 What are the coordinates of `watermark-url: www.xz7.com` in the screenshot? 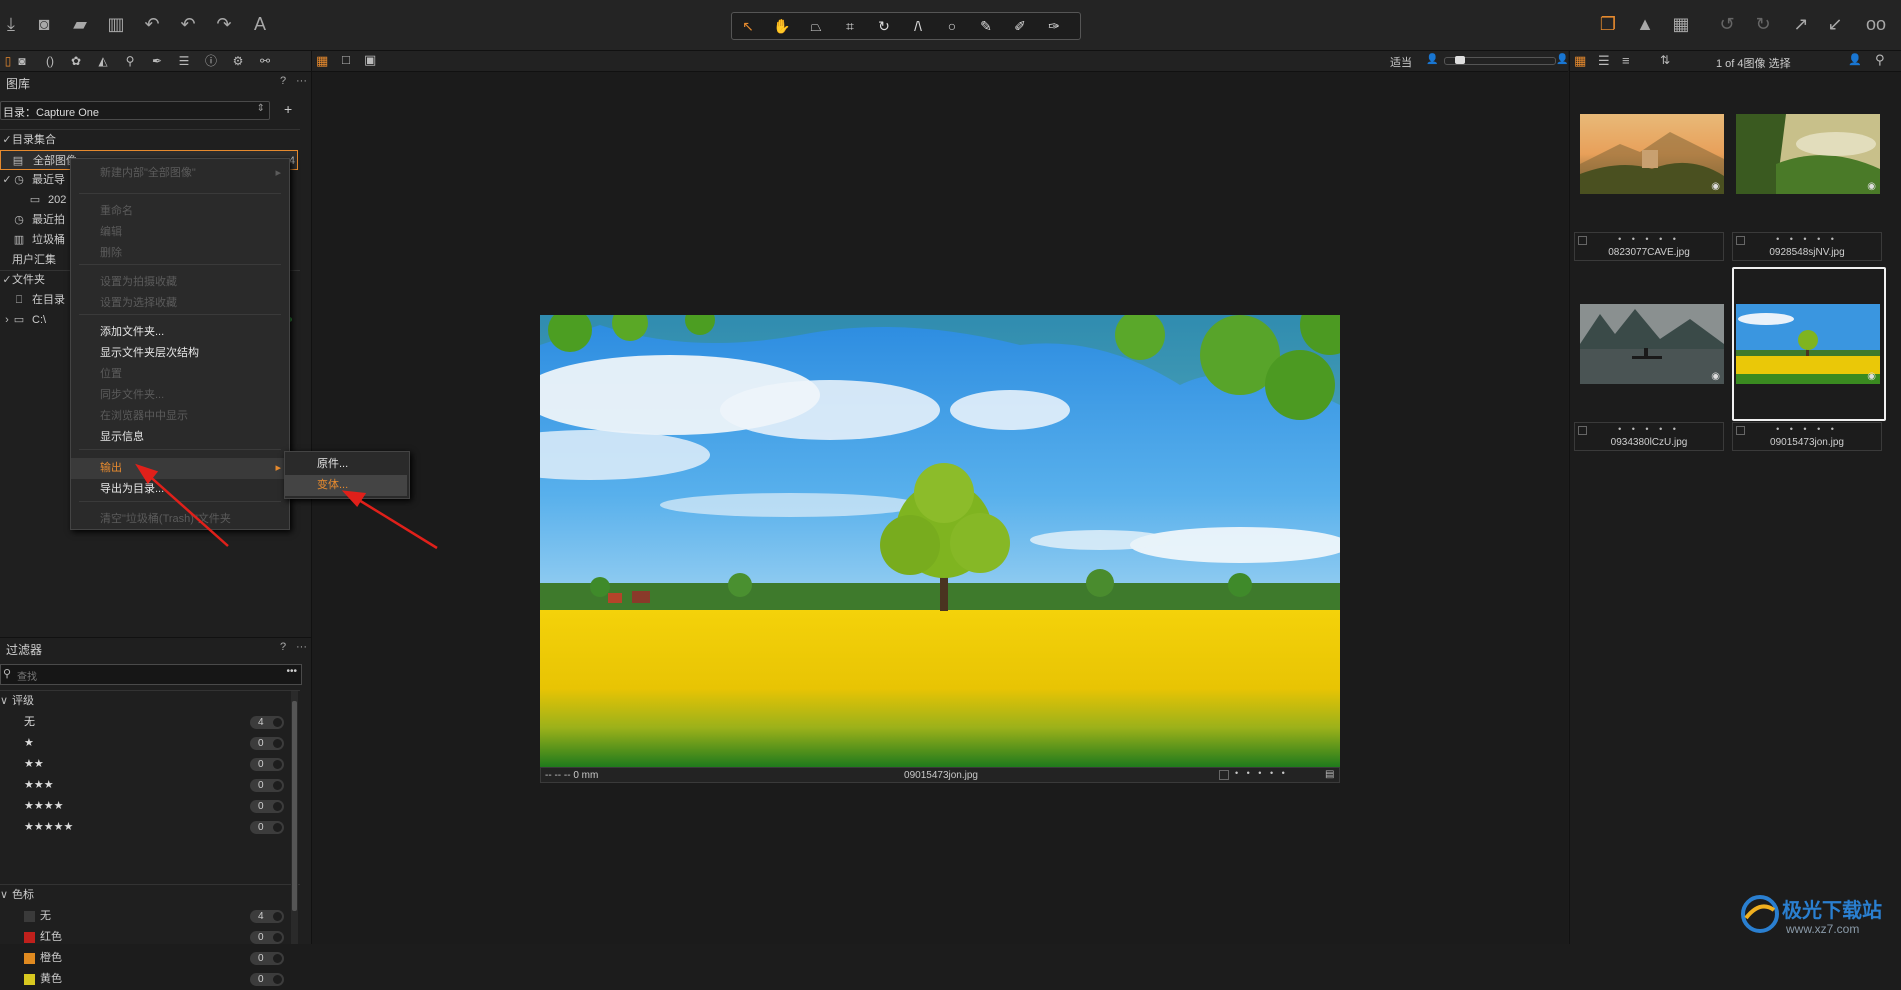 It's located at (1823, 929).